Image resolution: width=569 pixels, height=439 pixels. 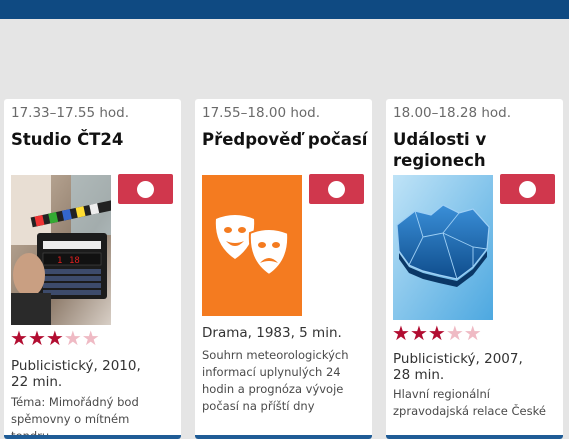 What do you see at coordinates (91, 139) in the screenshot?
I see `program-title: Studio ČT24` at bounding box center [91, 139].